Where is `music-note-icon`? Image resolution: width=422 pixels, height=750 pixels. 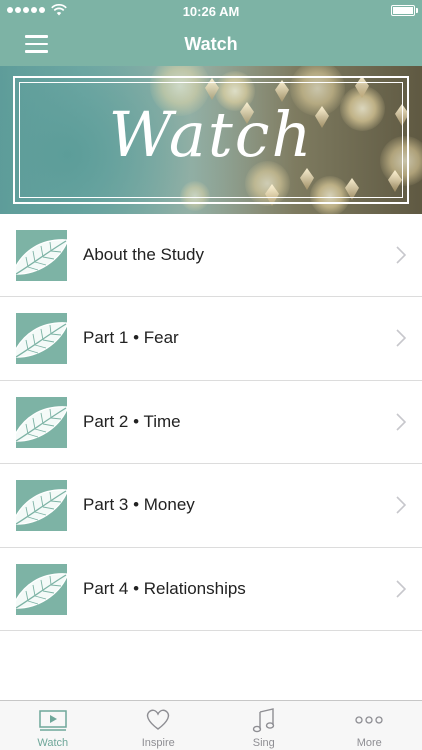 music-note-icon is located at coordinates (263, 720).